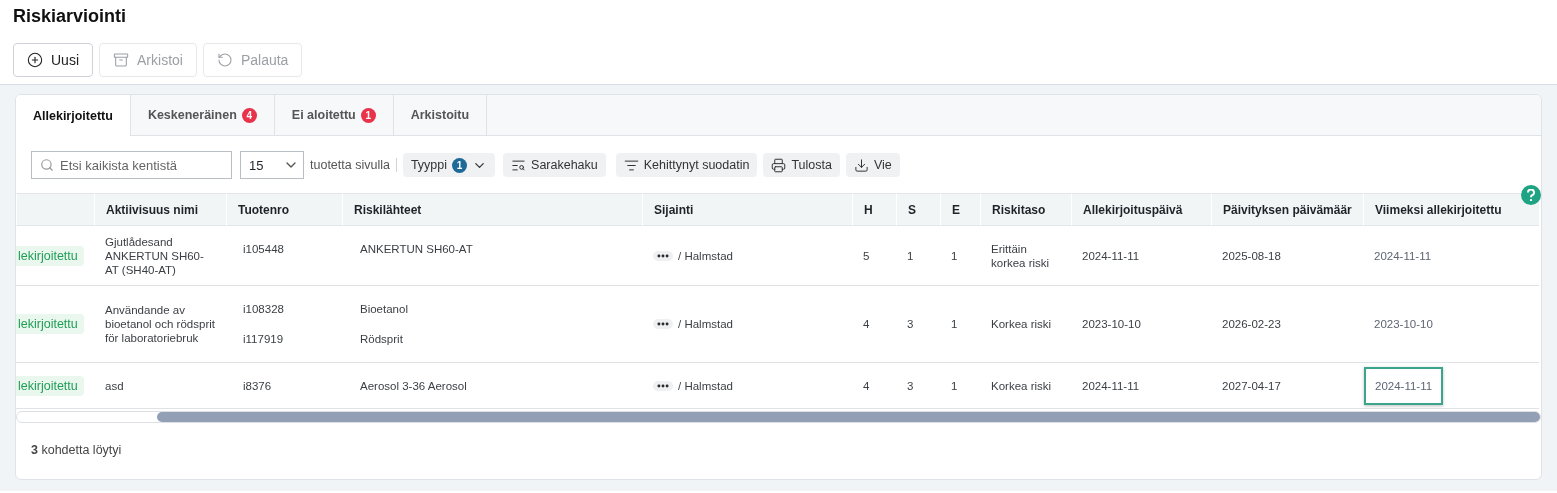 The width and height of the screenshot is (1557, 493). What do you see at coordinates (492, 209) in the screenshot?
I see `column-header: Riskilähteet` at bounding box center [492, 209].